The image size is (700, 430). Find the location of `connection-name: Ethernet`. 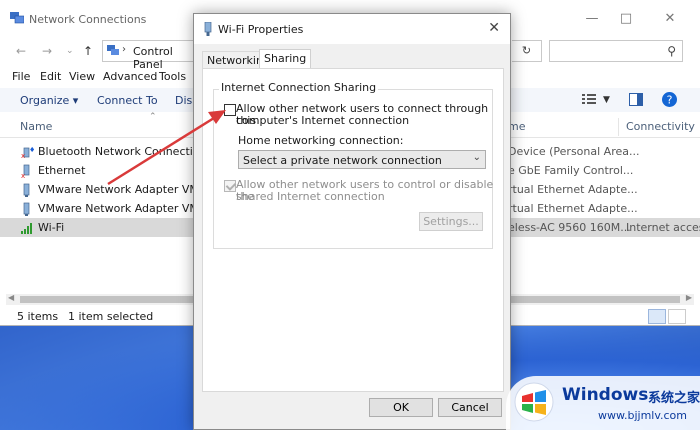

connection-name: Ethernet is located at coordinates (62, 170).